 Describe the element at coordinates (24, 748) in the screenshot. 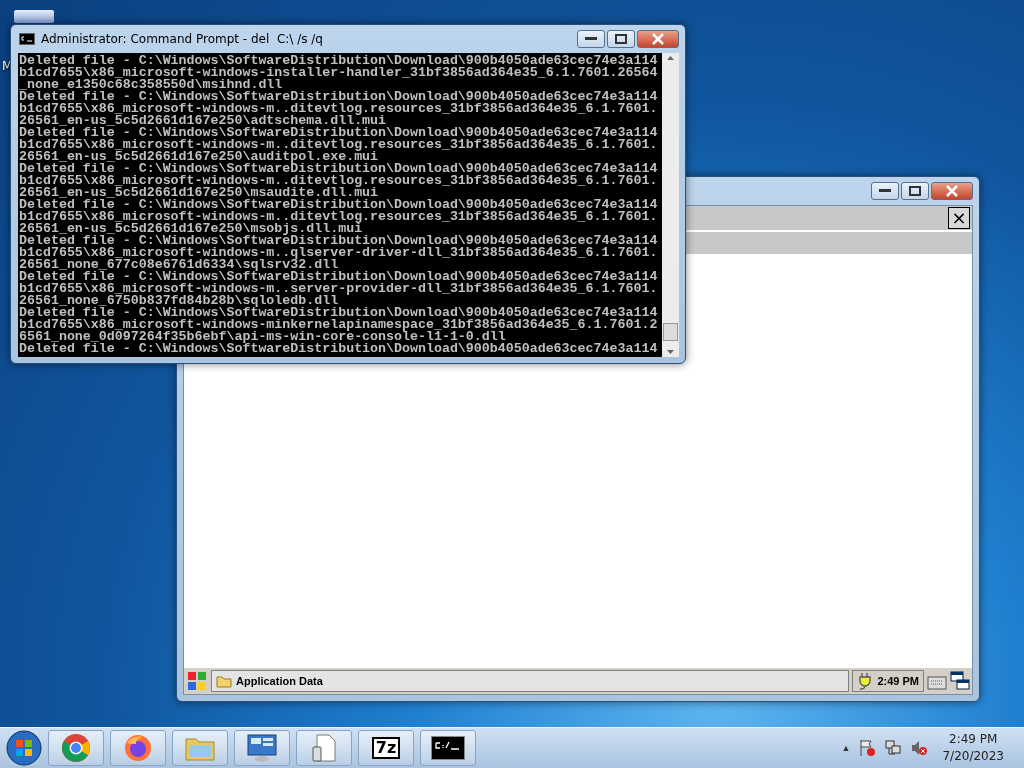

I see `start-button` at that location.